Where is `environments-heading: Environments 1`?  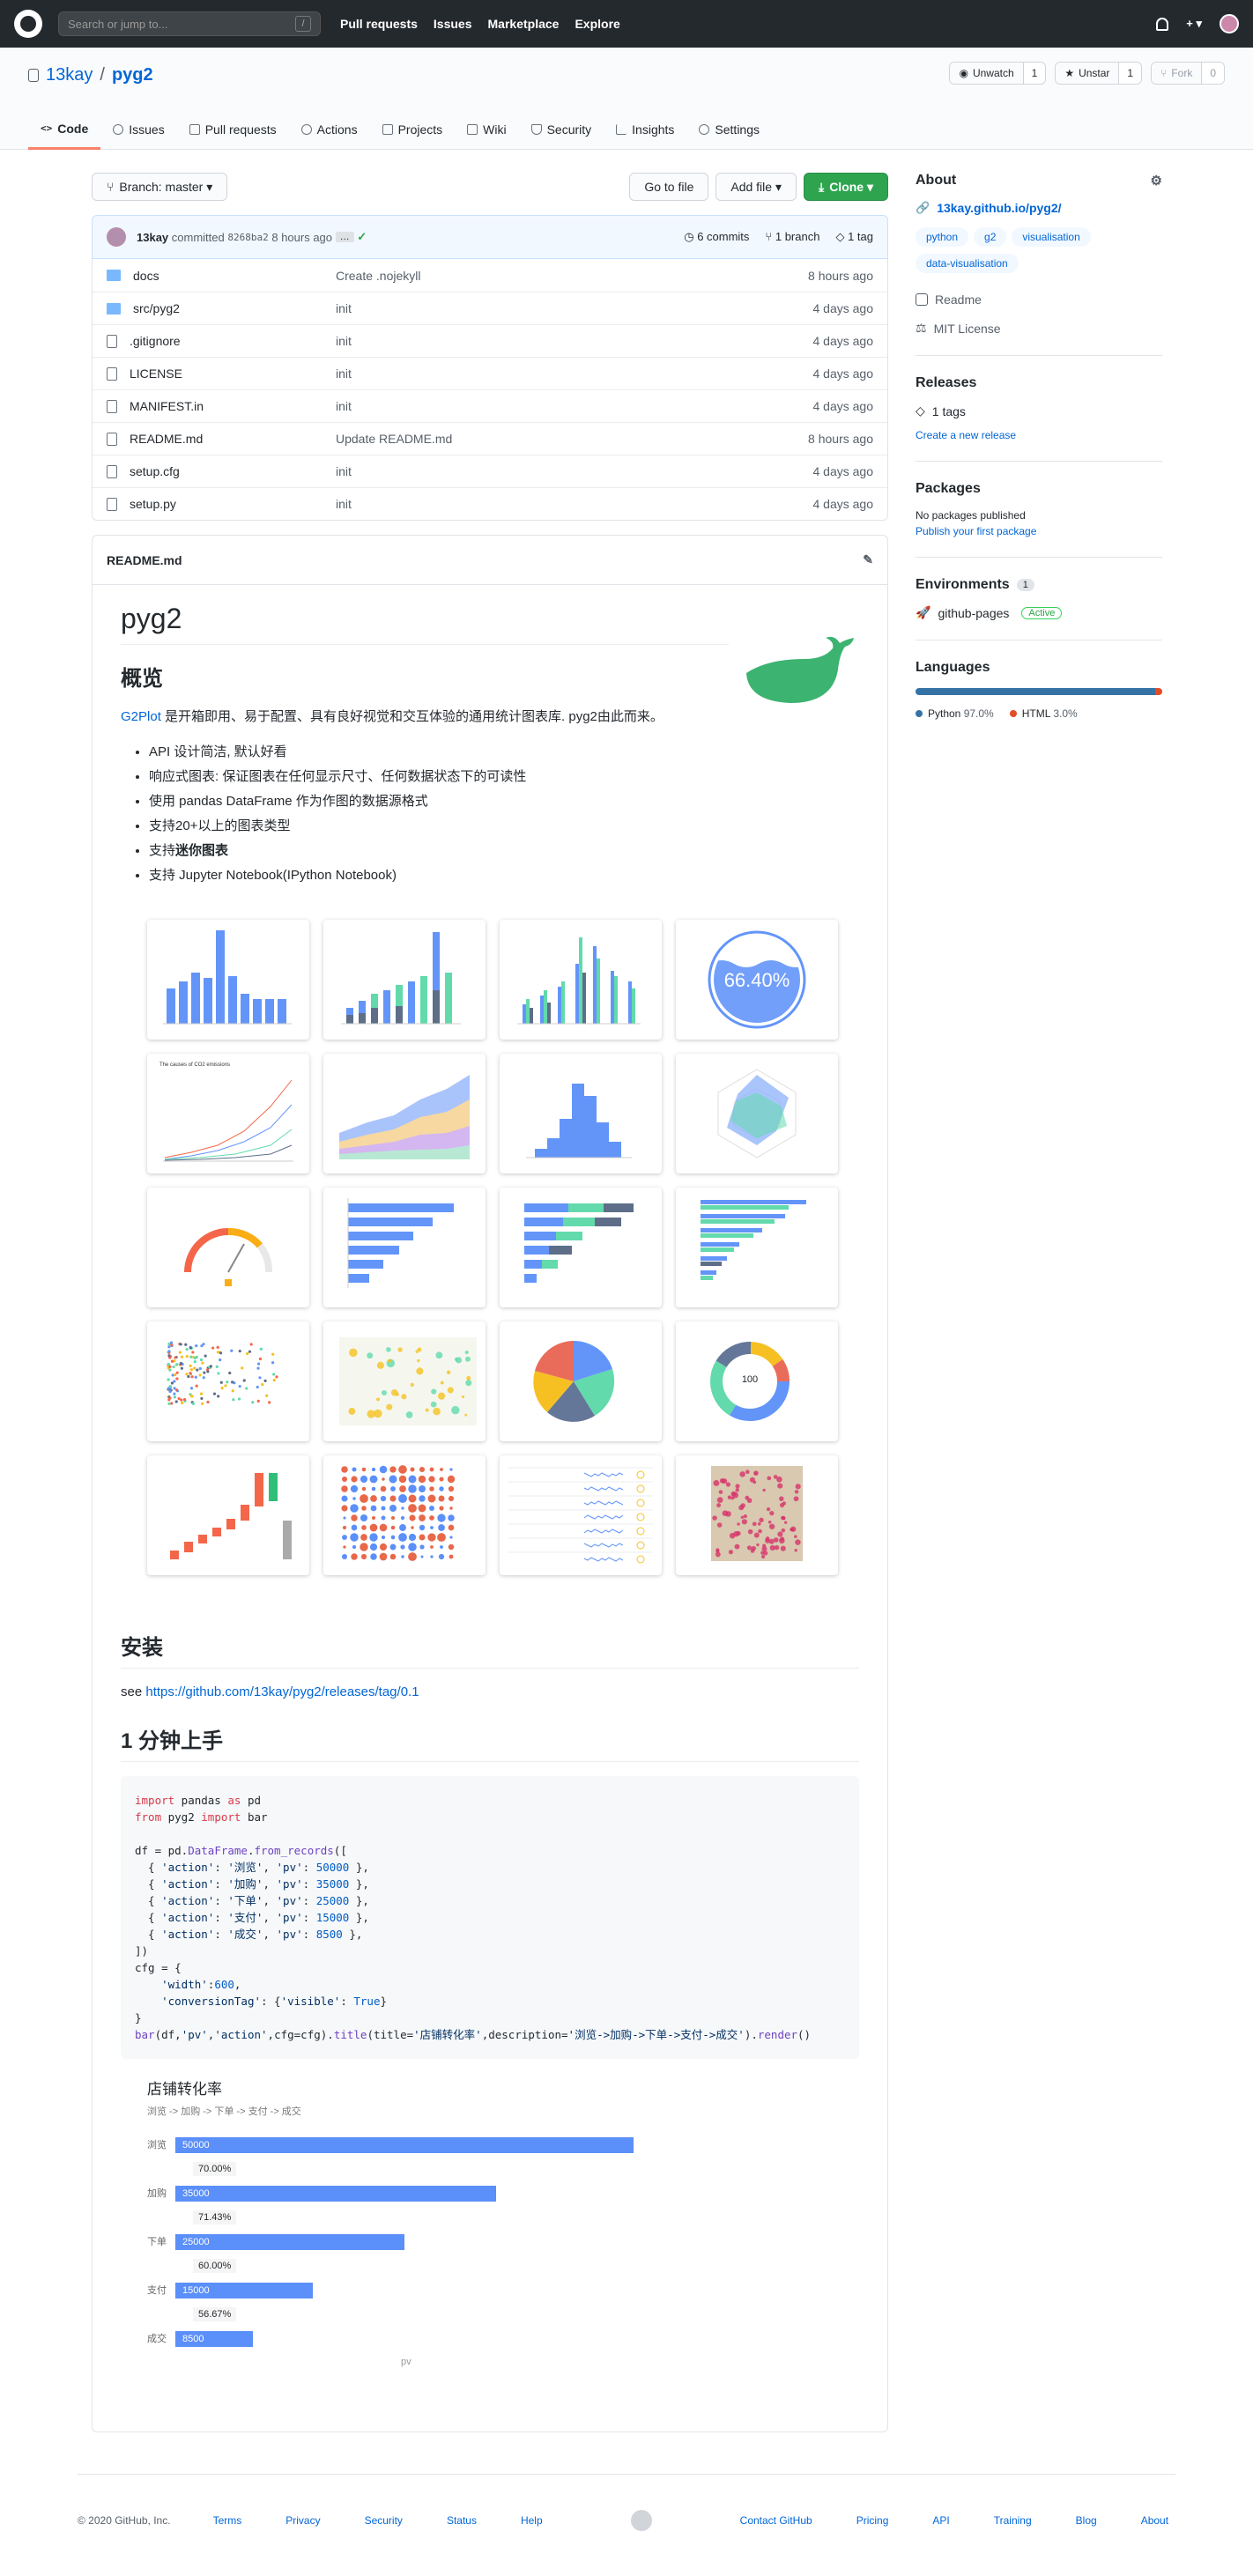
environments-heading: Environments 1 is located at coordinates (1039, 585).